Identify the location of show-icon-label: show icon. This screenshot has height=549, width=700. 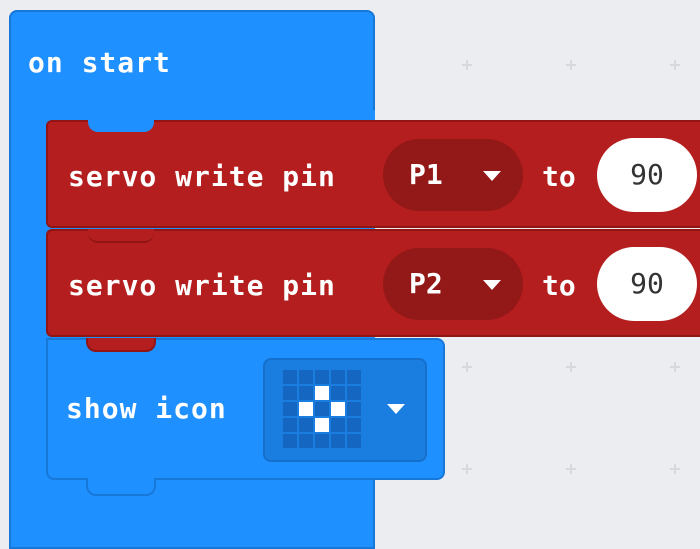
(146, 408).